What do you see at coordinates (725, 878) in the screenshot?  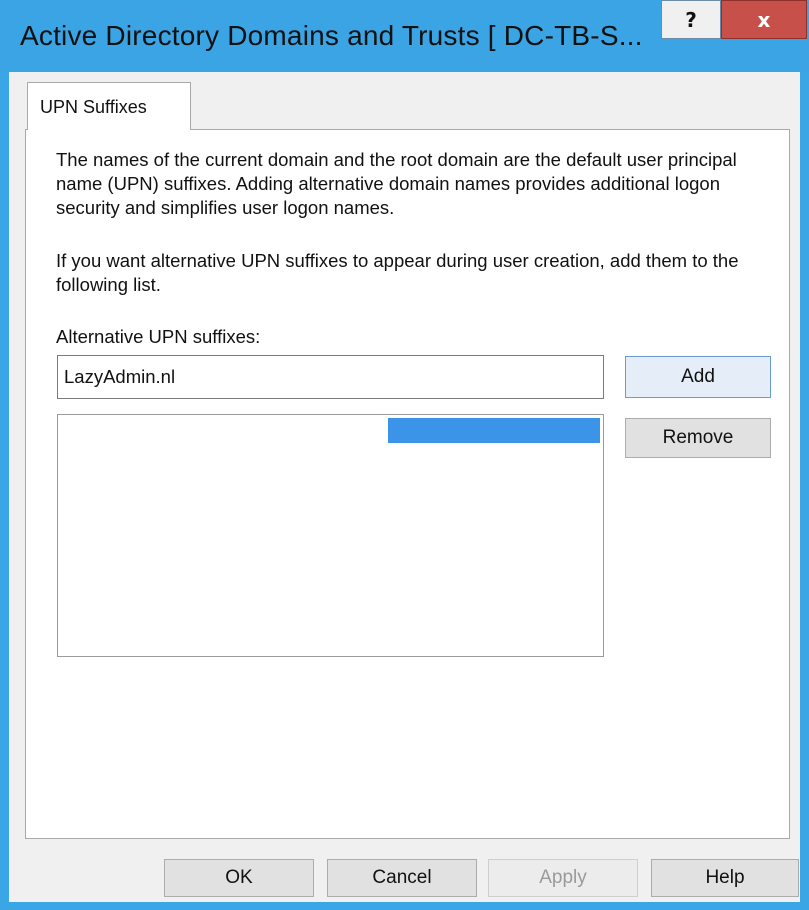 I see `help-button: Help` at bounding box center [725, 878].